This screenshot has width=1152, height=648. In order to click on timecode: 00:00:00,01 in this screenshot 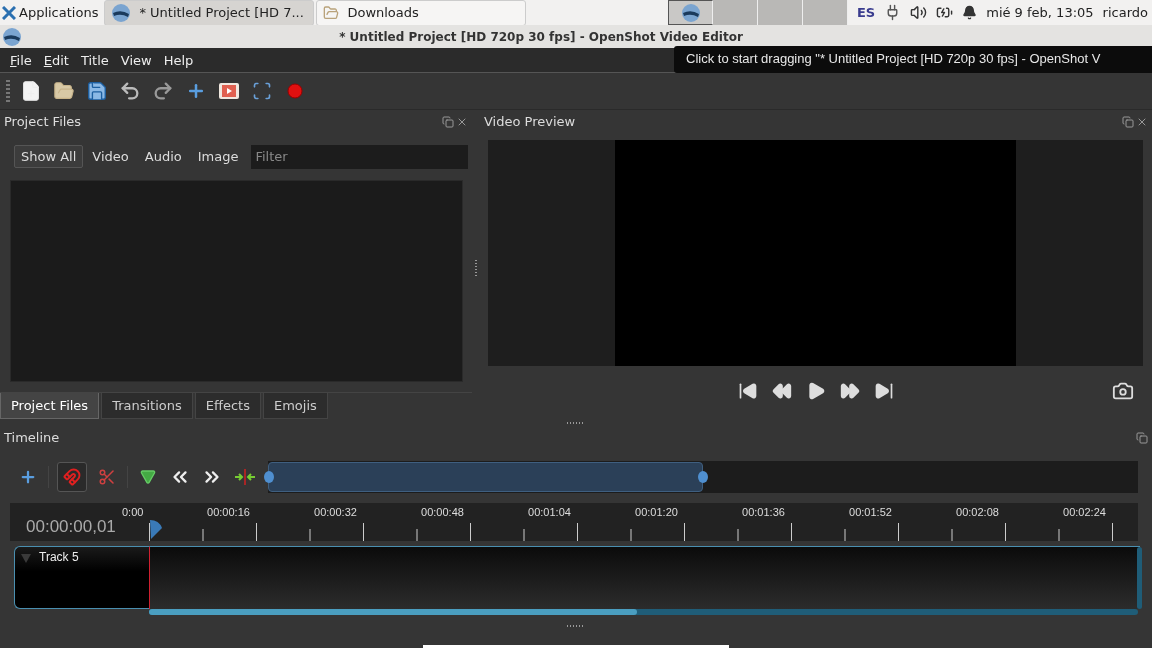, I will do `click(71, 527)`.